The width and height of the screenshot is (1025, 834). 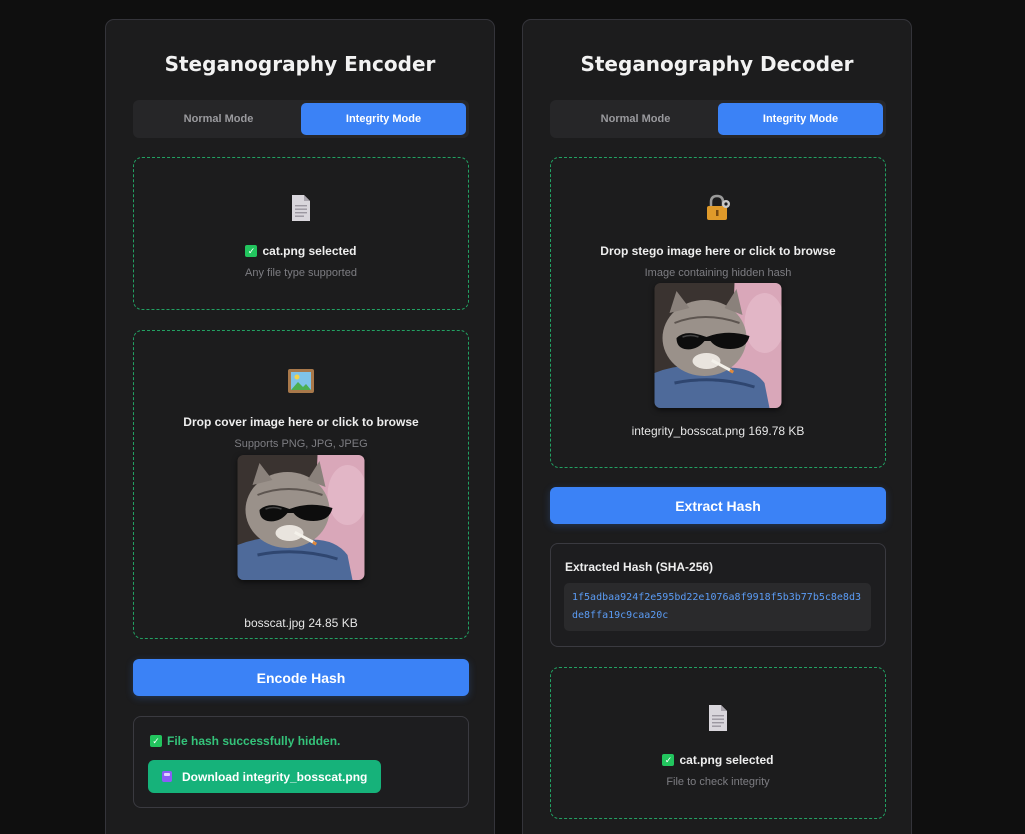 I want to click on encoder-normal-mode-button: Normal Mode, so click(x=218, y=119).